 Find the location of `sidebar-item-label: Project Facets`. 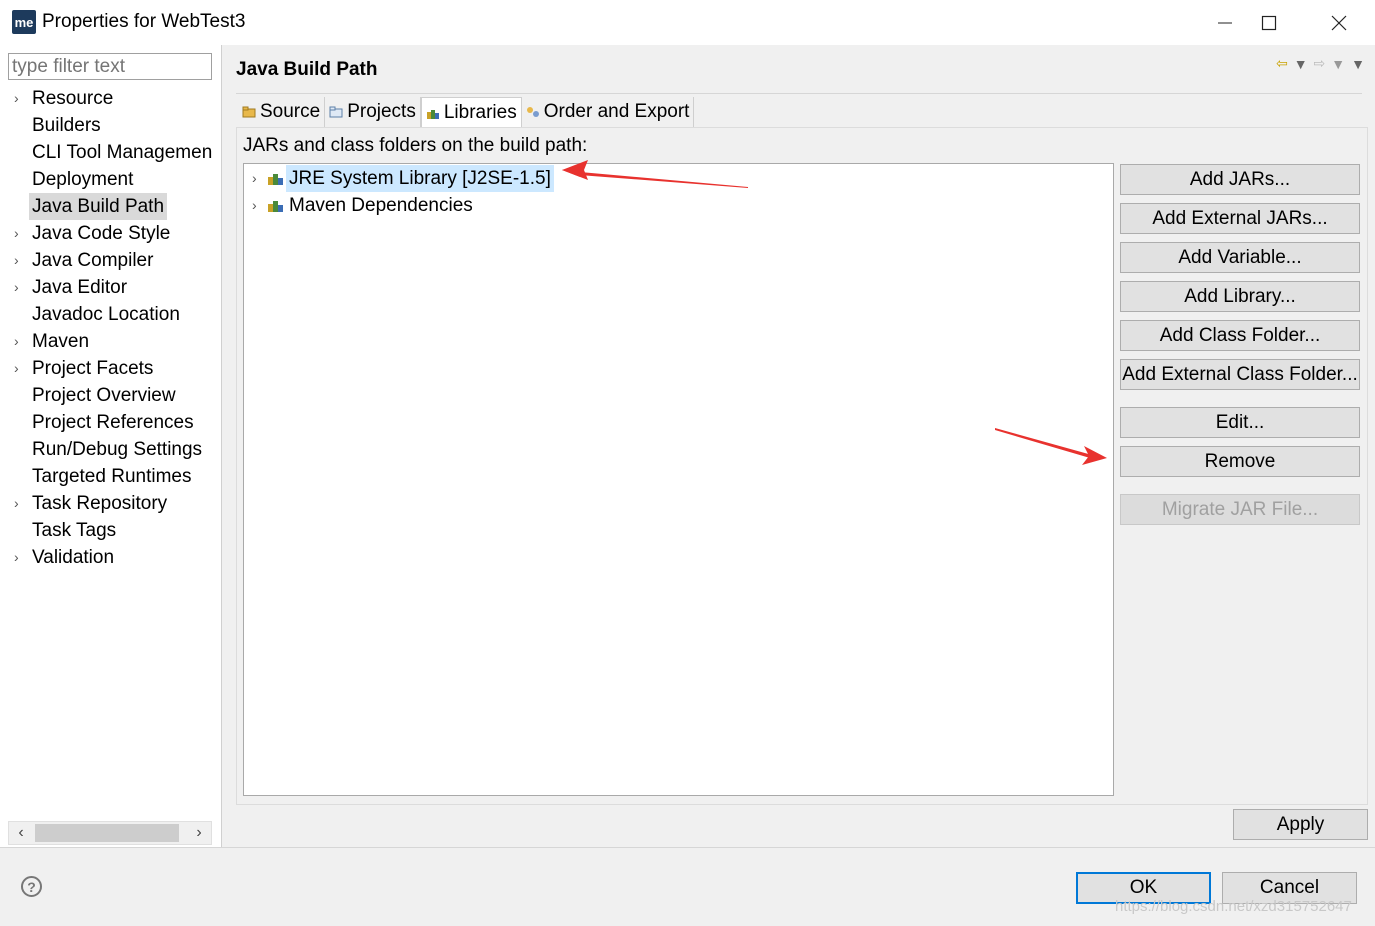

sidebar-item-label: Project Facets is located at coordinates (93, 368).